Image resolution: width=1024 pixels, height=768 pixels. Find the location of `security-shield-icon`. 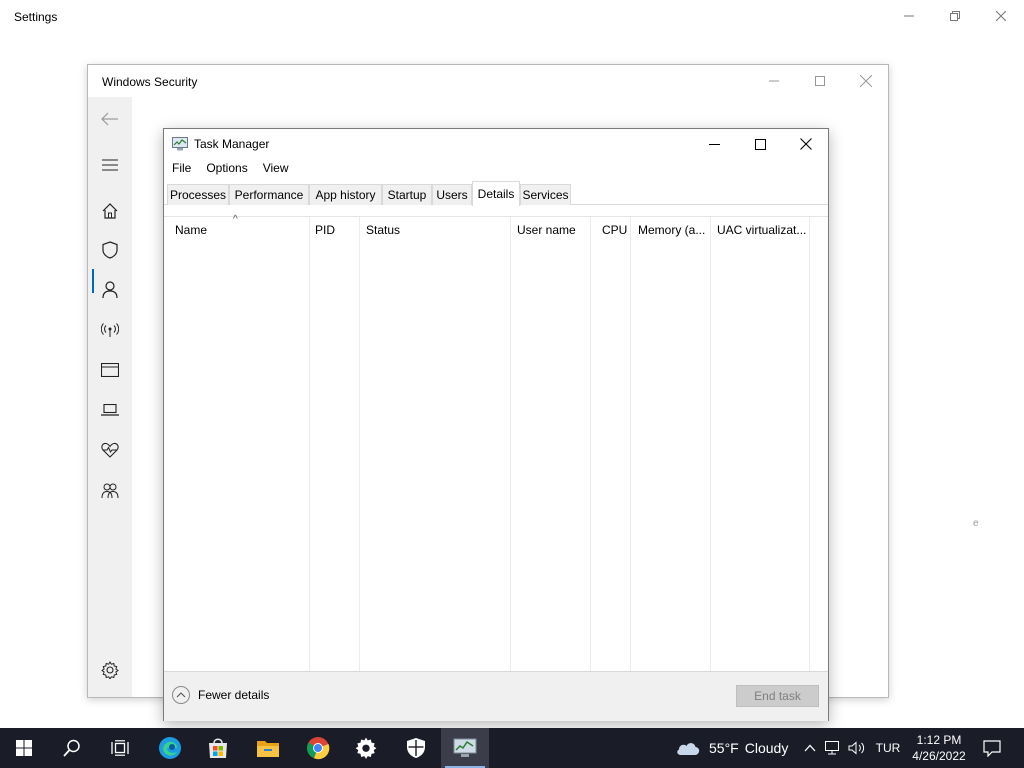

security-shield-icon is located at coordinates (416, 748).